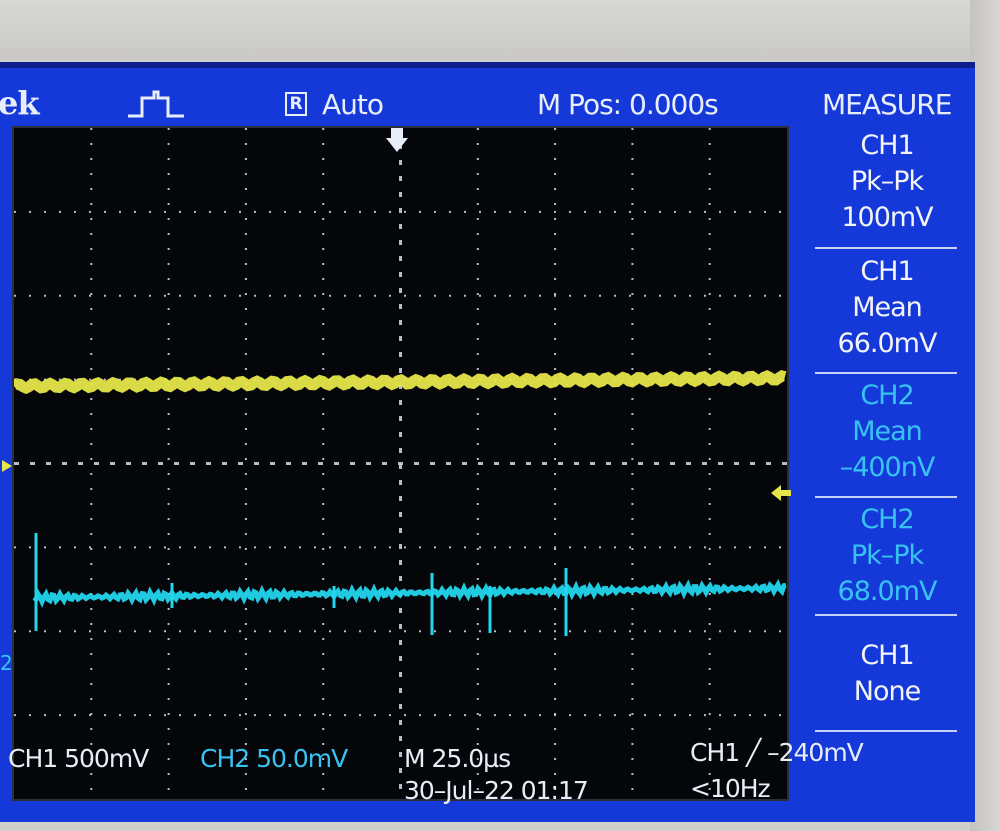  I want to click on measure-4-channel: CH2, so click(887, 519).